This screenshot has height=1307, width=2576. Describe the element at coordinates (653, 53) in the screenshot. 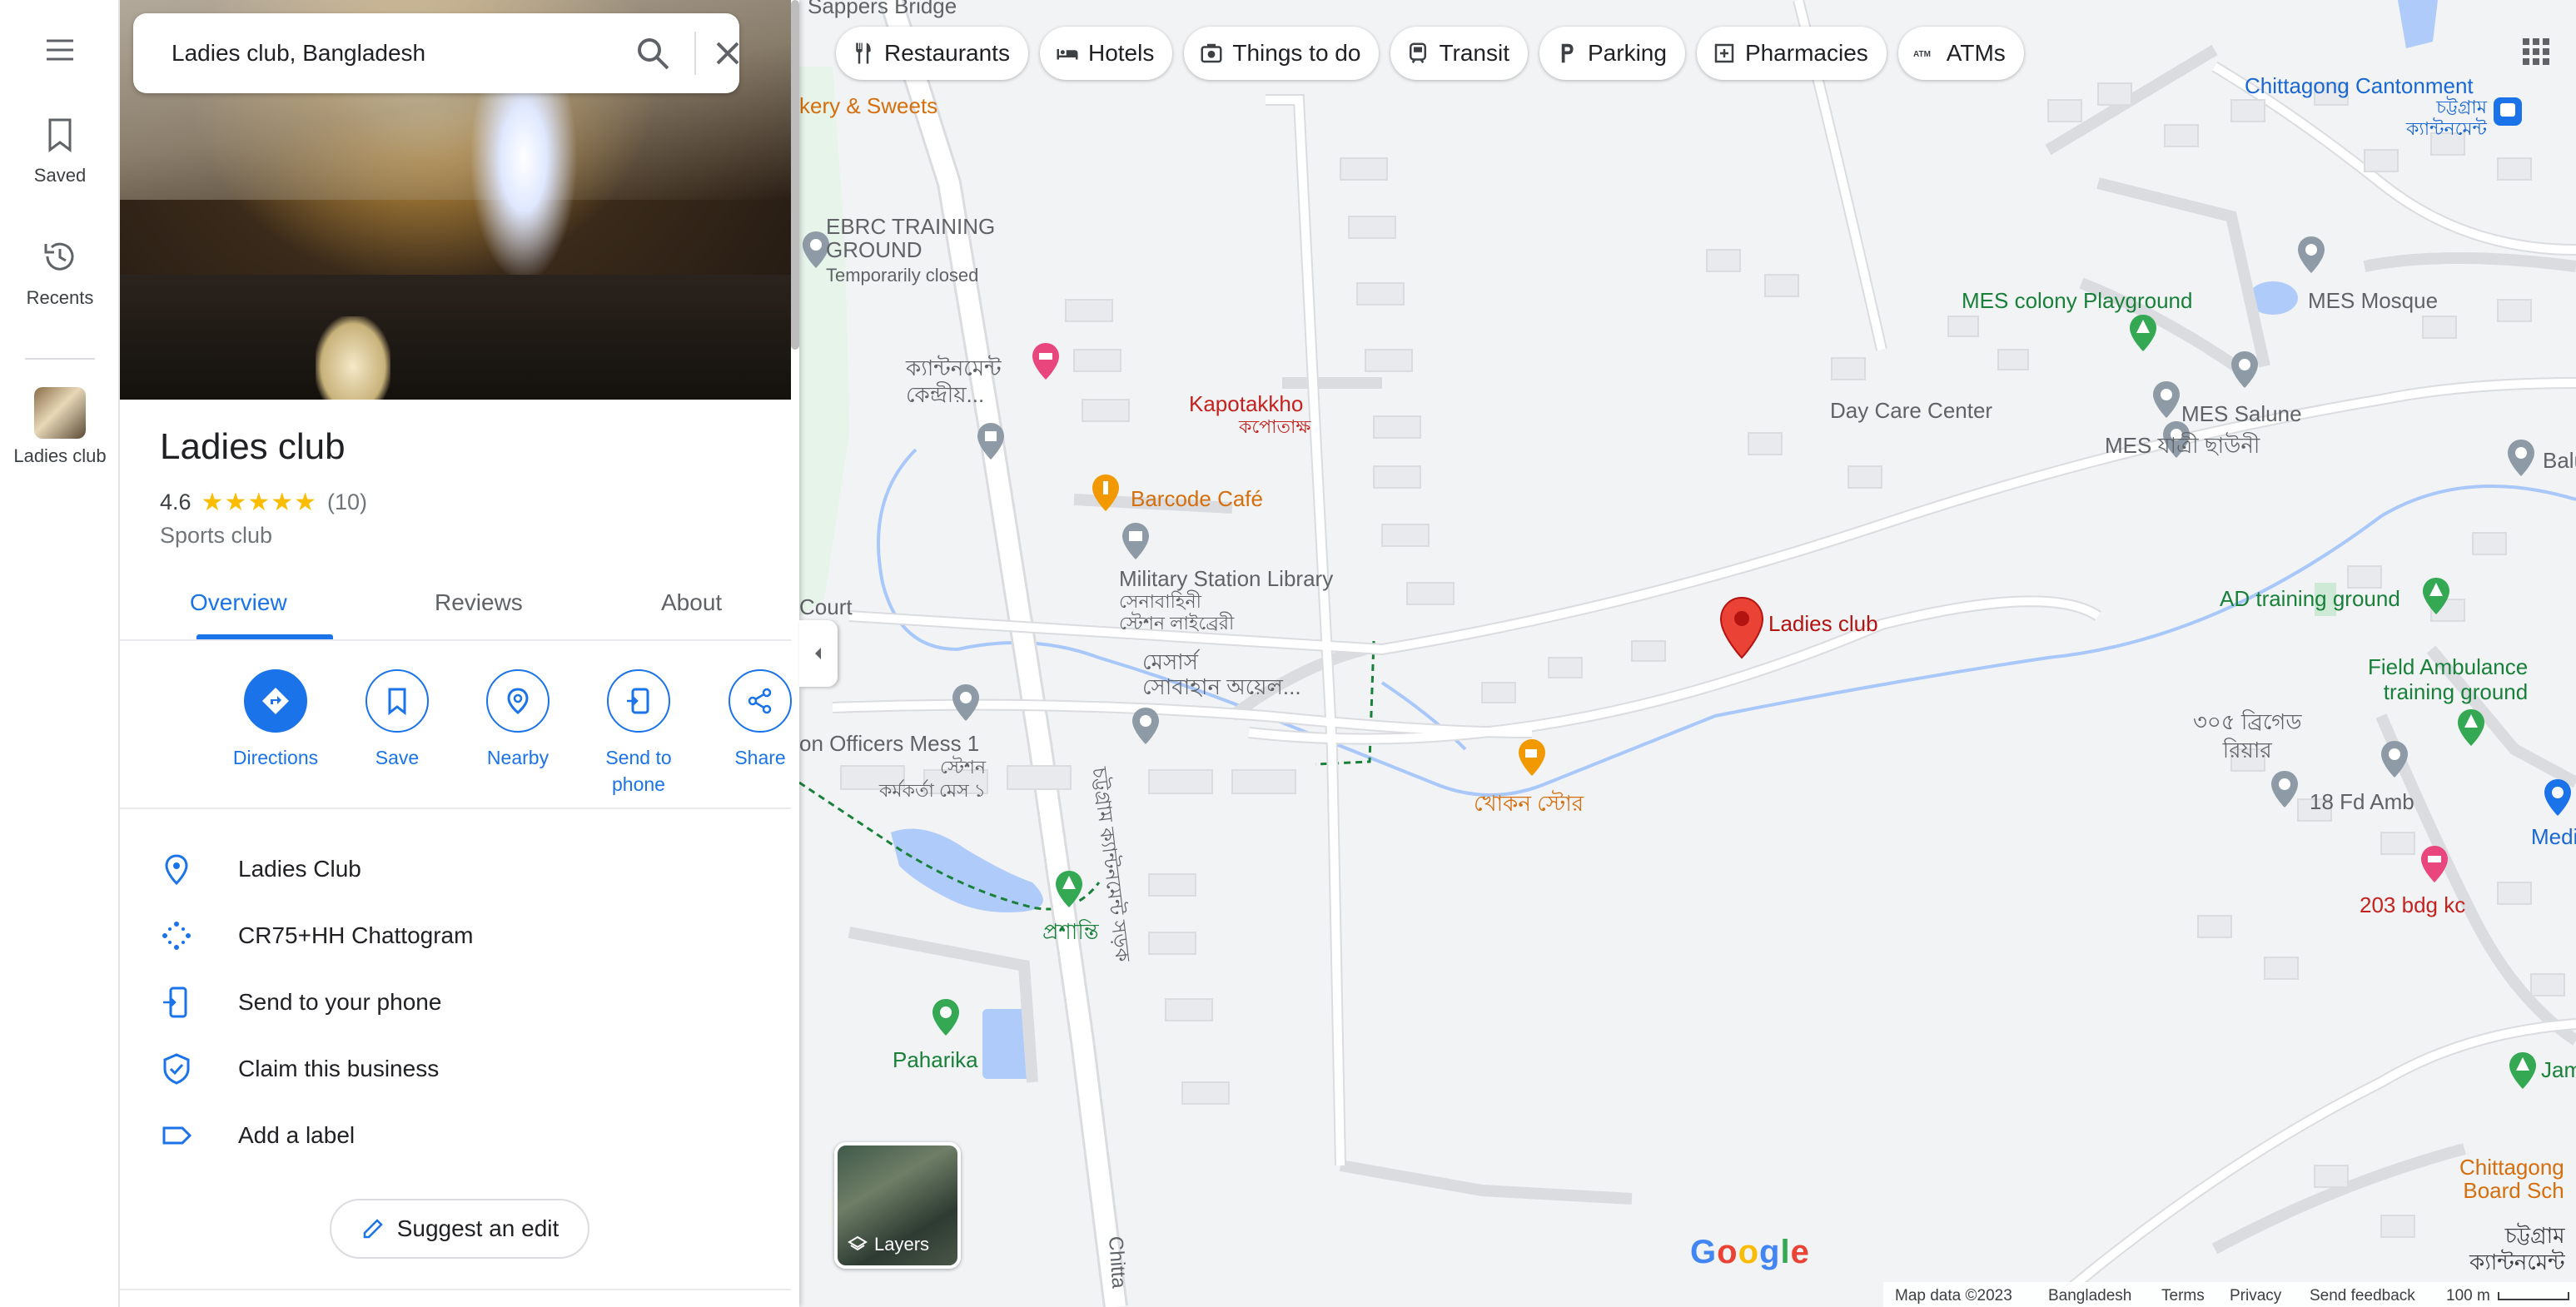

I see `search-icon` at that location.